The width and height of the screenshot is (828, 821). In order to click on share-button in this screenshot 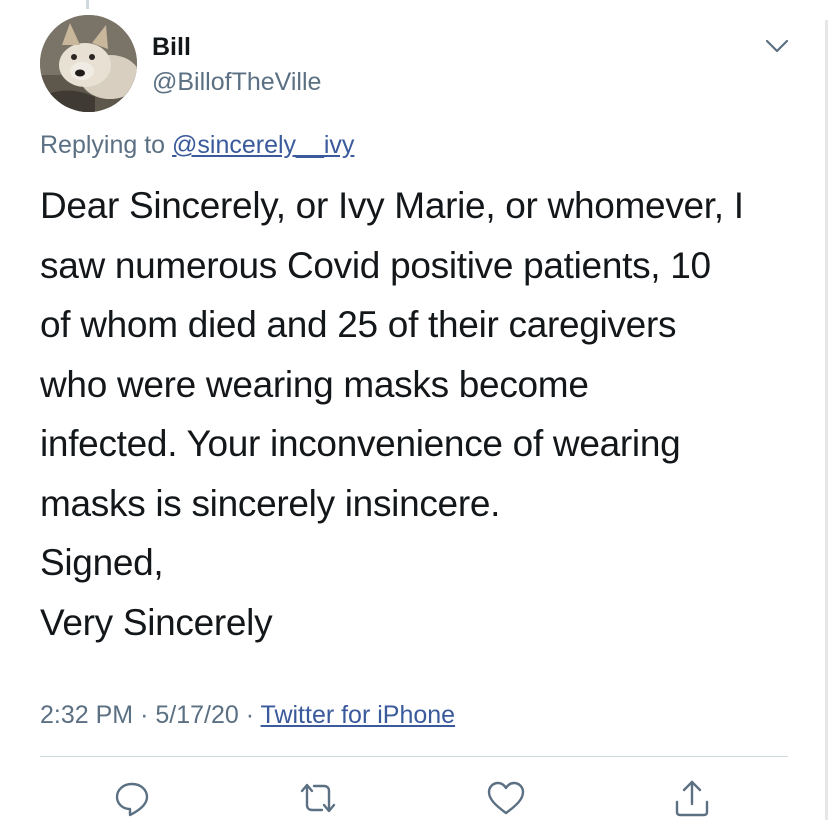, I will do `click(692, 798)`.